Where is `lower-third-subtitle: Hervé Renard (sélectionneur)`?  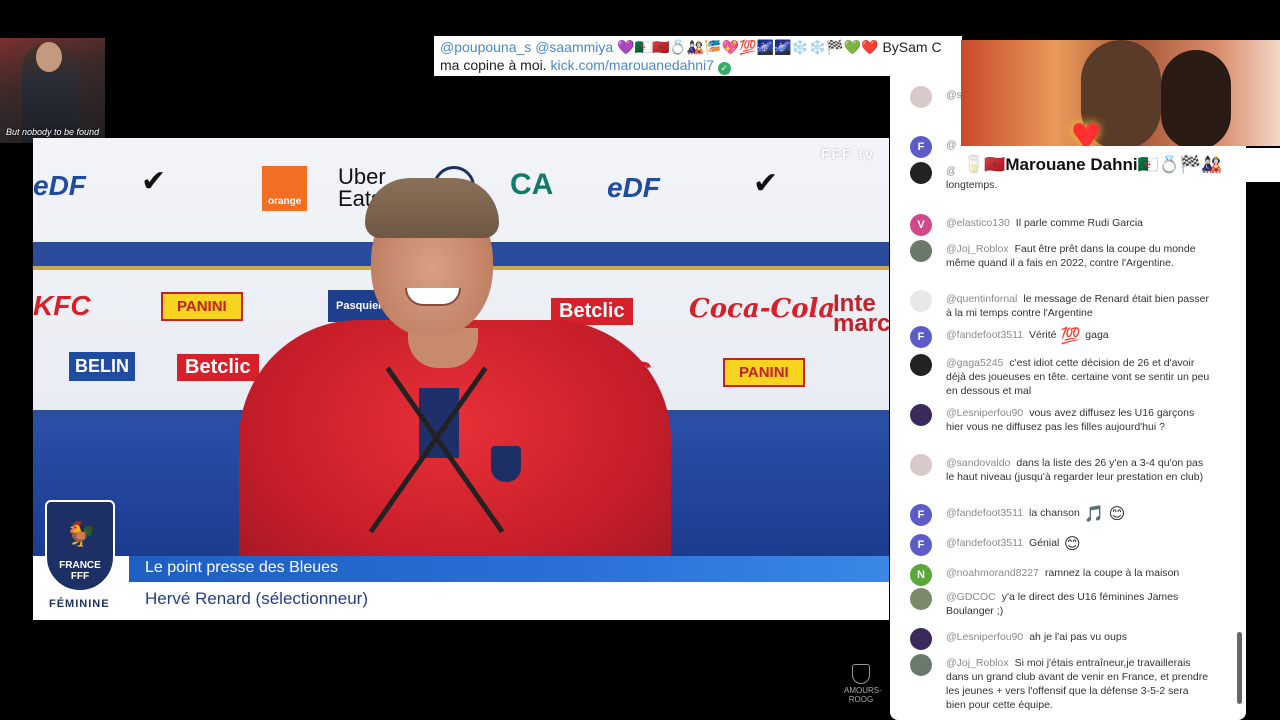 lower-third-subtitle: Hervé Renard (sélectionneur) is located at coordinates (256, 598).